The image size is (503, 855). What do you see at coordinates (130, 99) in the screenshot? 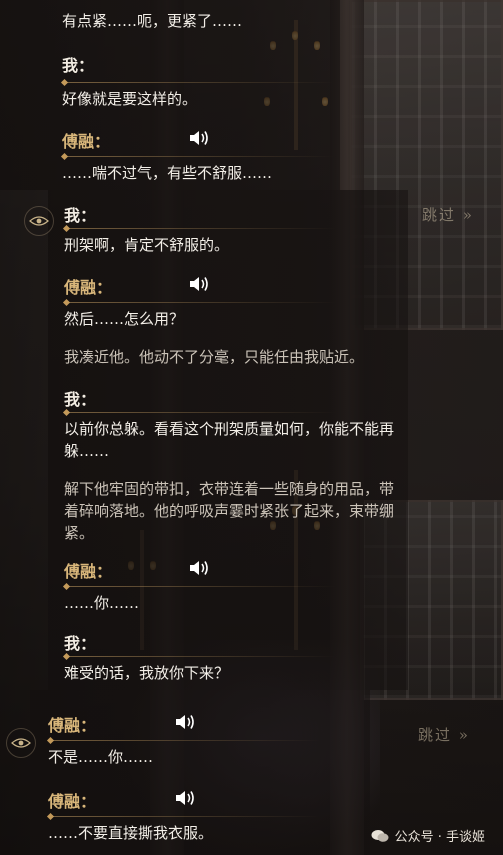
I see `dialogue-line: 好像就是要这样的。` at bounding box center [130, 99].